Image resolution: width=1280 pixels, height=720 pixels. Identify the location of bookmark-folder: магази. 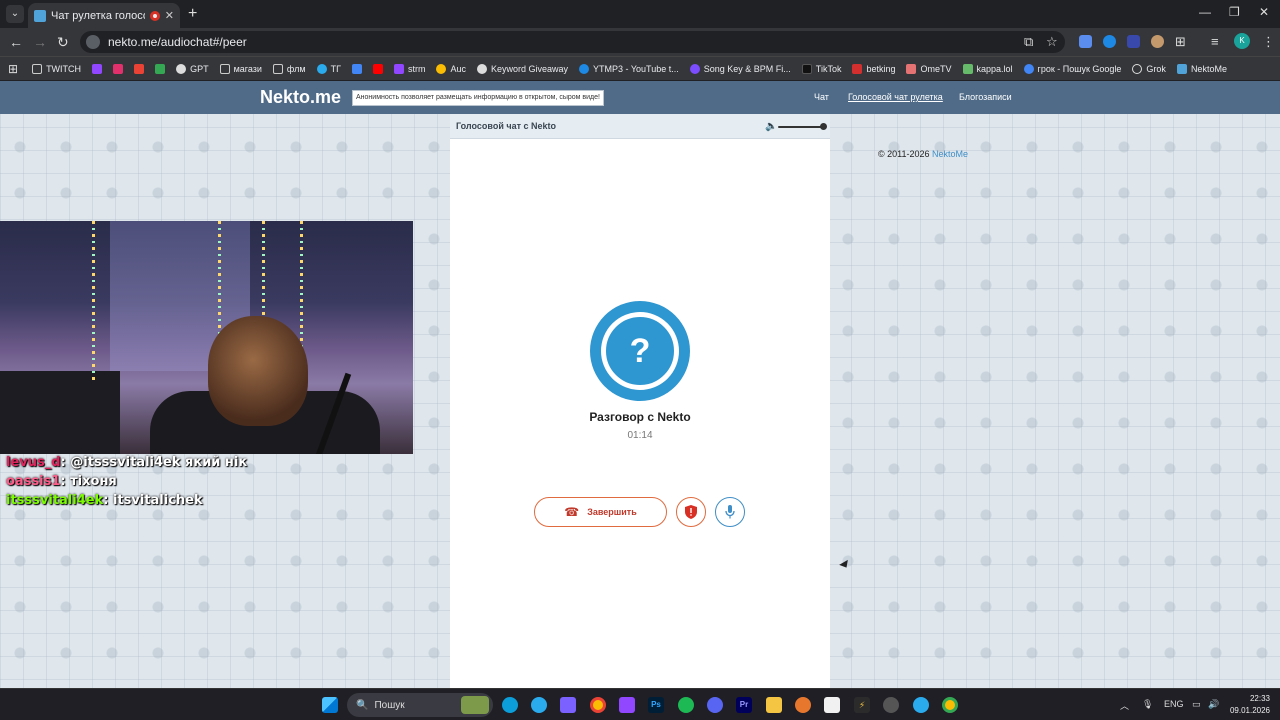
(240, 68).